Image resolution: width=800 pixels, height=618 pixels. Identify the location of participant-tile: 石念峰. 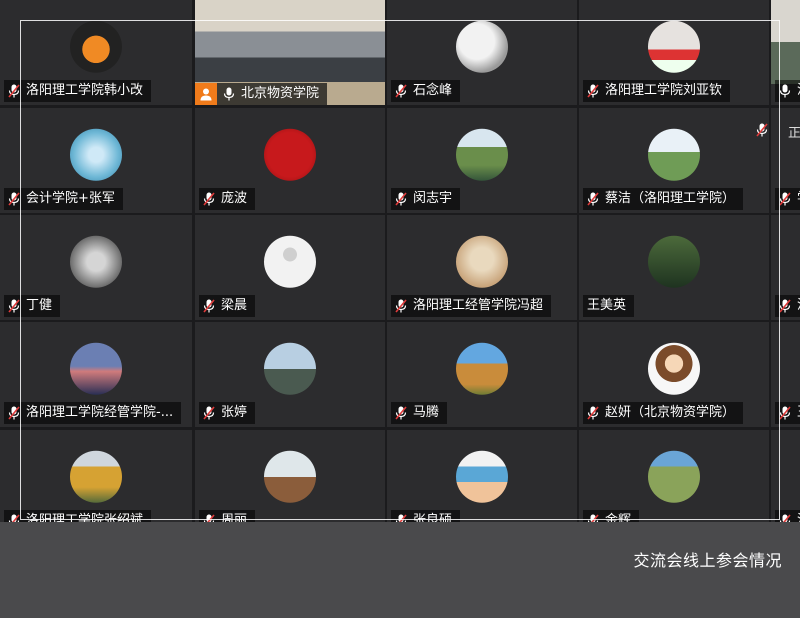
(482, 52).